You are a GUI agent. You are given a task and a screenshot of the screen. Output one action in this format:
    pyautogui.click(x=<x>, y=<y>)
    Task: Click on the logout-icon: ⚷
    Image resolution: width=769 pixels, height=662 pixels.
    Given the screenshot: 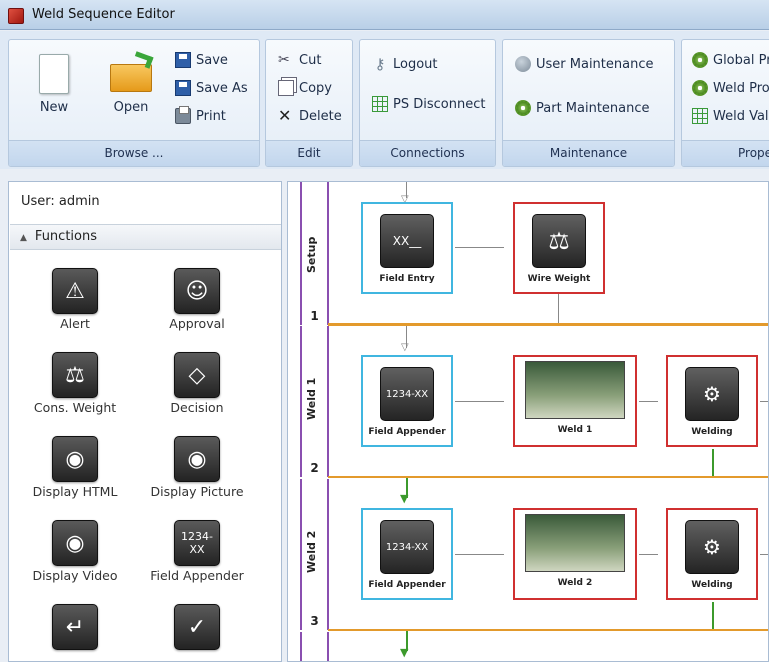 What is the action you would take?
    pyautogui.click(x=380, y=64)
    